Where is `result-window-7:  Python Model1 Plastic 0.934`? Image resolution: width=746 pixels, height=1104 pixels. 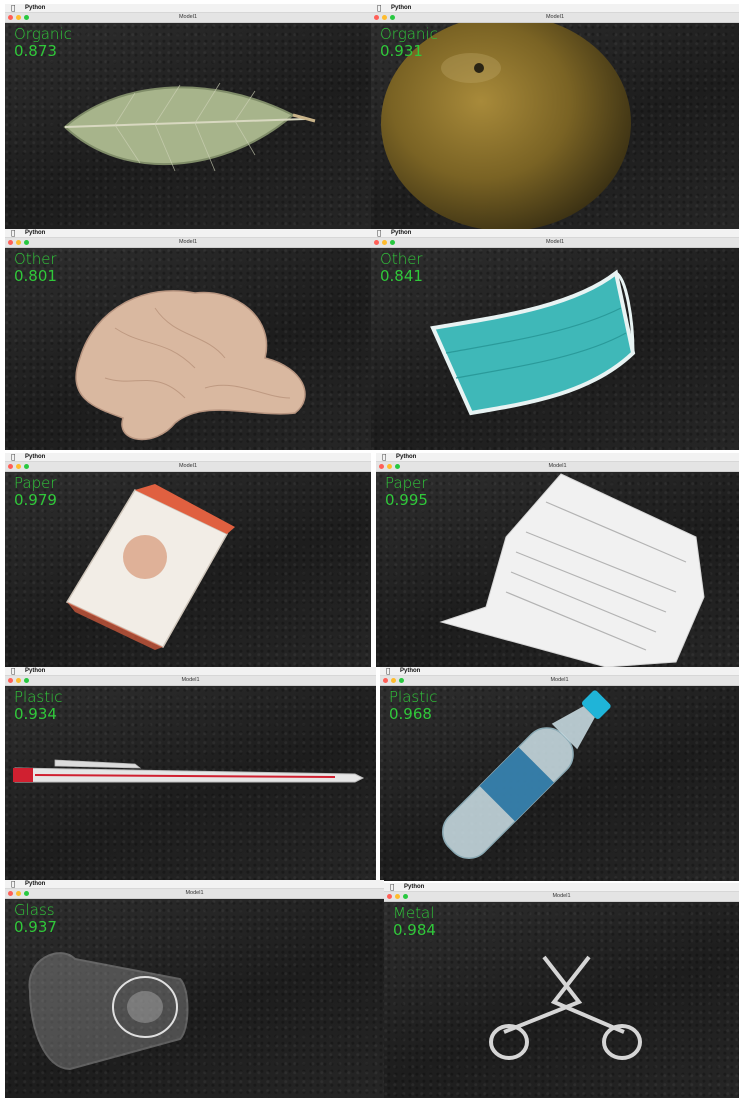
result-window-7:  Python Model1 Plastic 0.934 is located at coordinates (190, 774).